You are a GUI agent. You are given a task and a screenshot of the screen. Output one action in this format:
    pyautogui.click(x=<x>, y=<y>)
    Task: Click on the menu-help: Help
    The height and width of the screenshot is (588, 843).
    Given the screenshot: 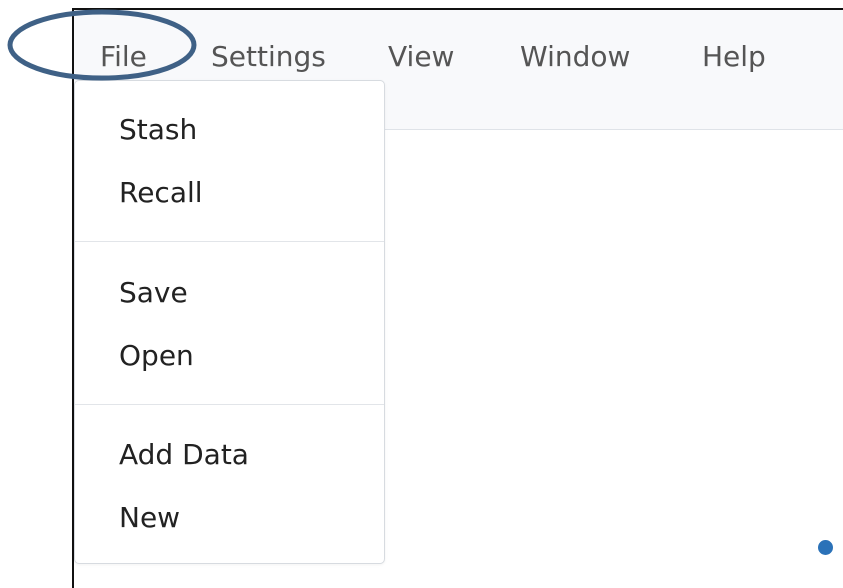 What is the action you would take?
    pyautogui.click(x=734, y=57)
    